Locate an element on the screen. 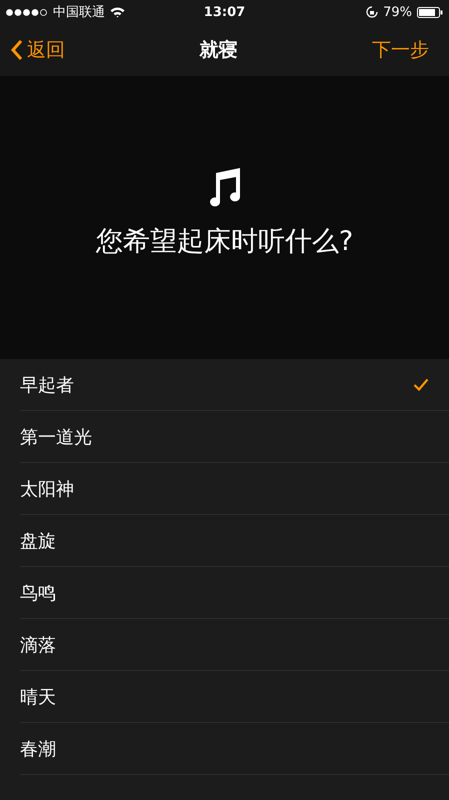 Image resolution: width=449 pixels, height=800 pixels. battery-icon is located at coordinates (429, 12).